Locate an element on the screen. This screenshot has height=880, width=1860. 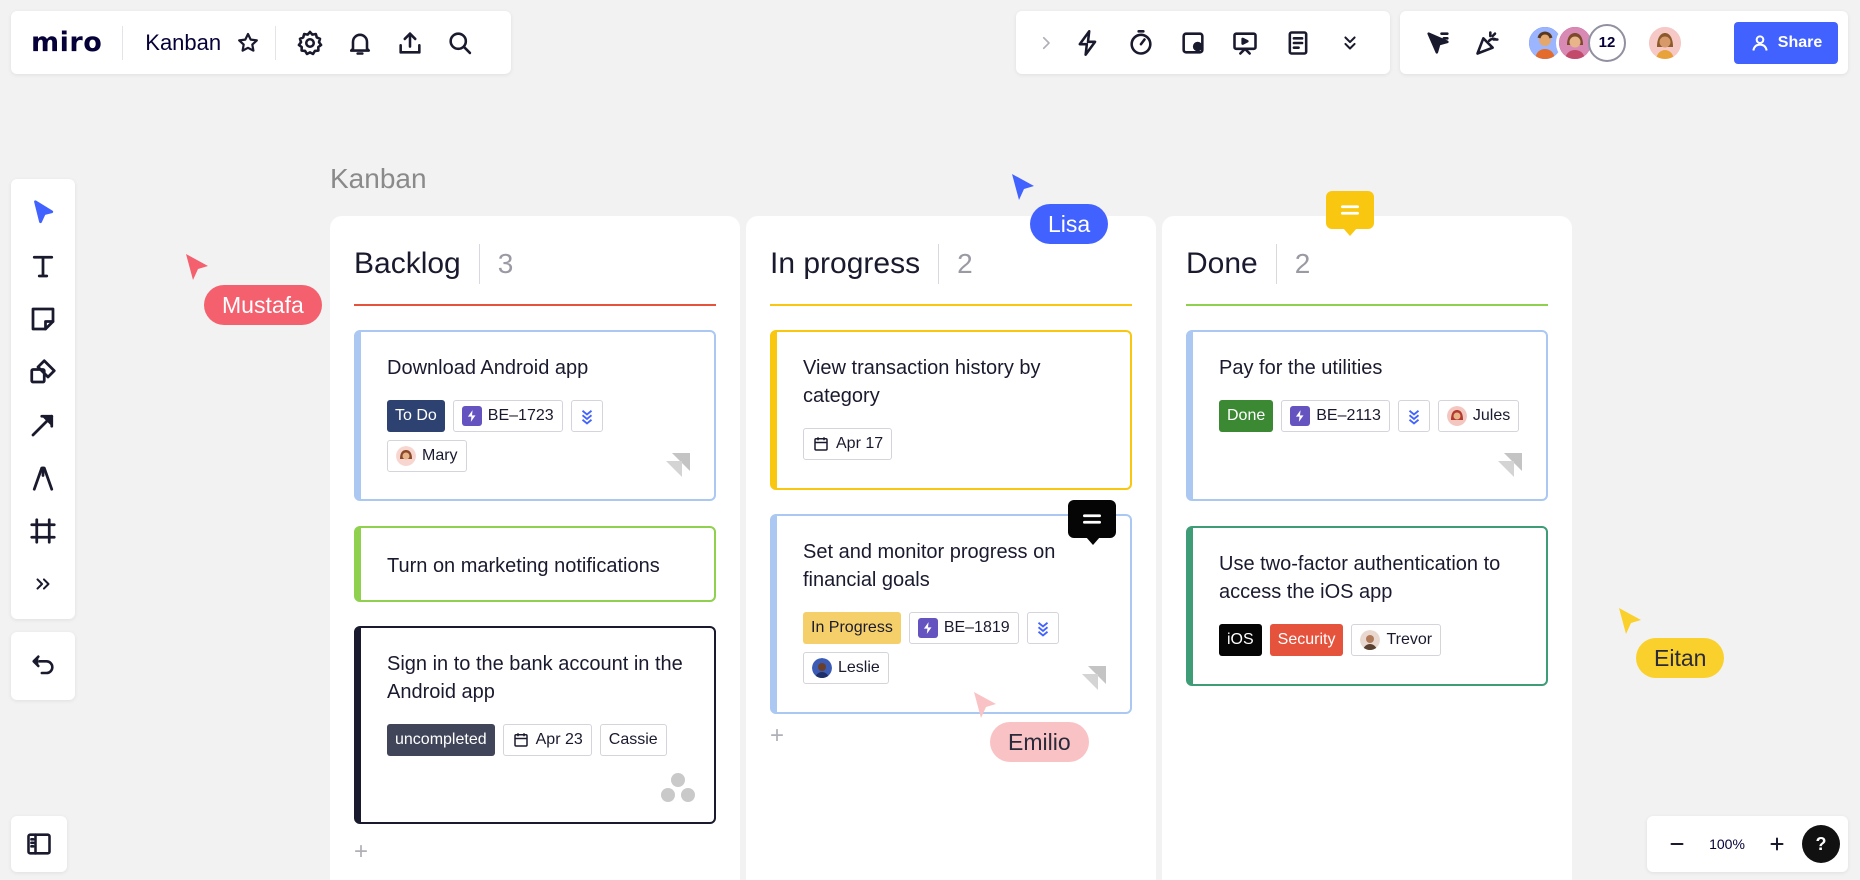
column-underline is located at coordinates (951, 305).